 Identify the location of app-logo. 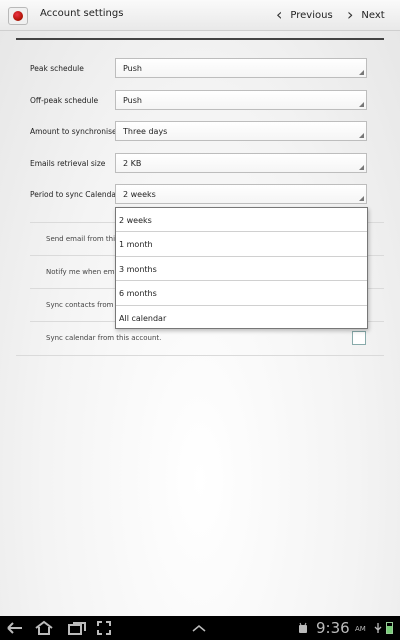
(18, 16).